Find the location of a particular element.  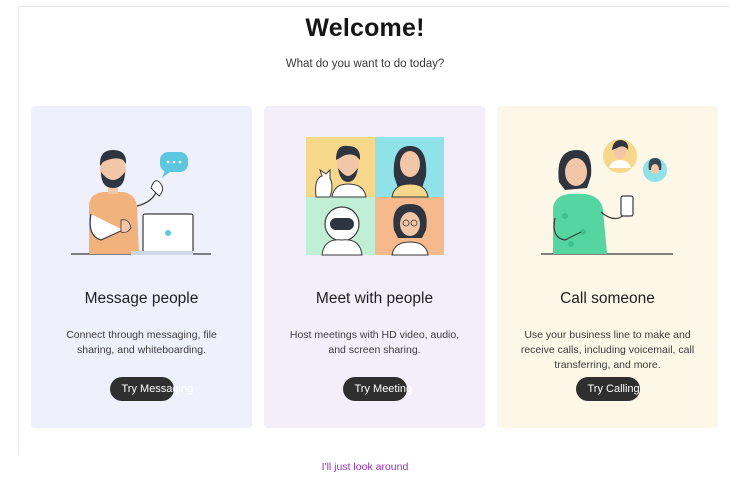

page-title: Welcome! is located at coordinates (365, 28).